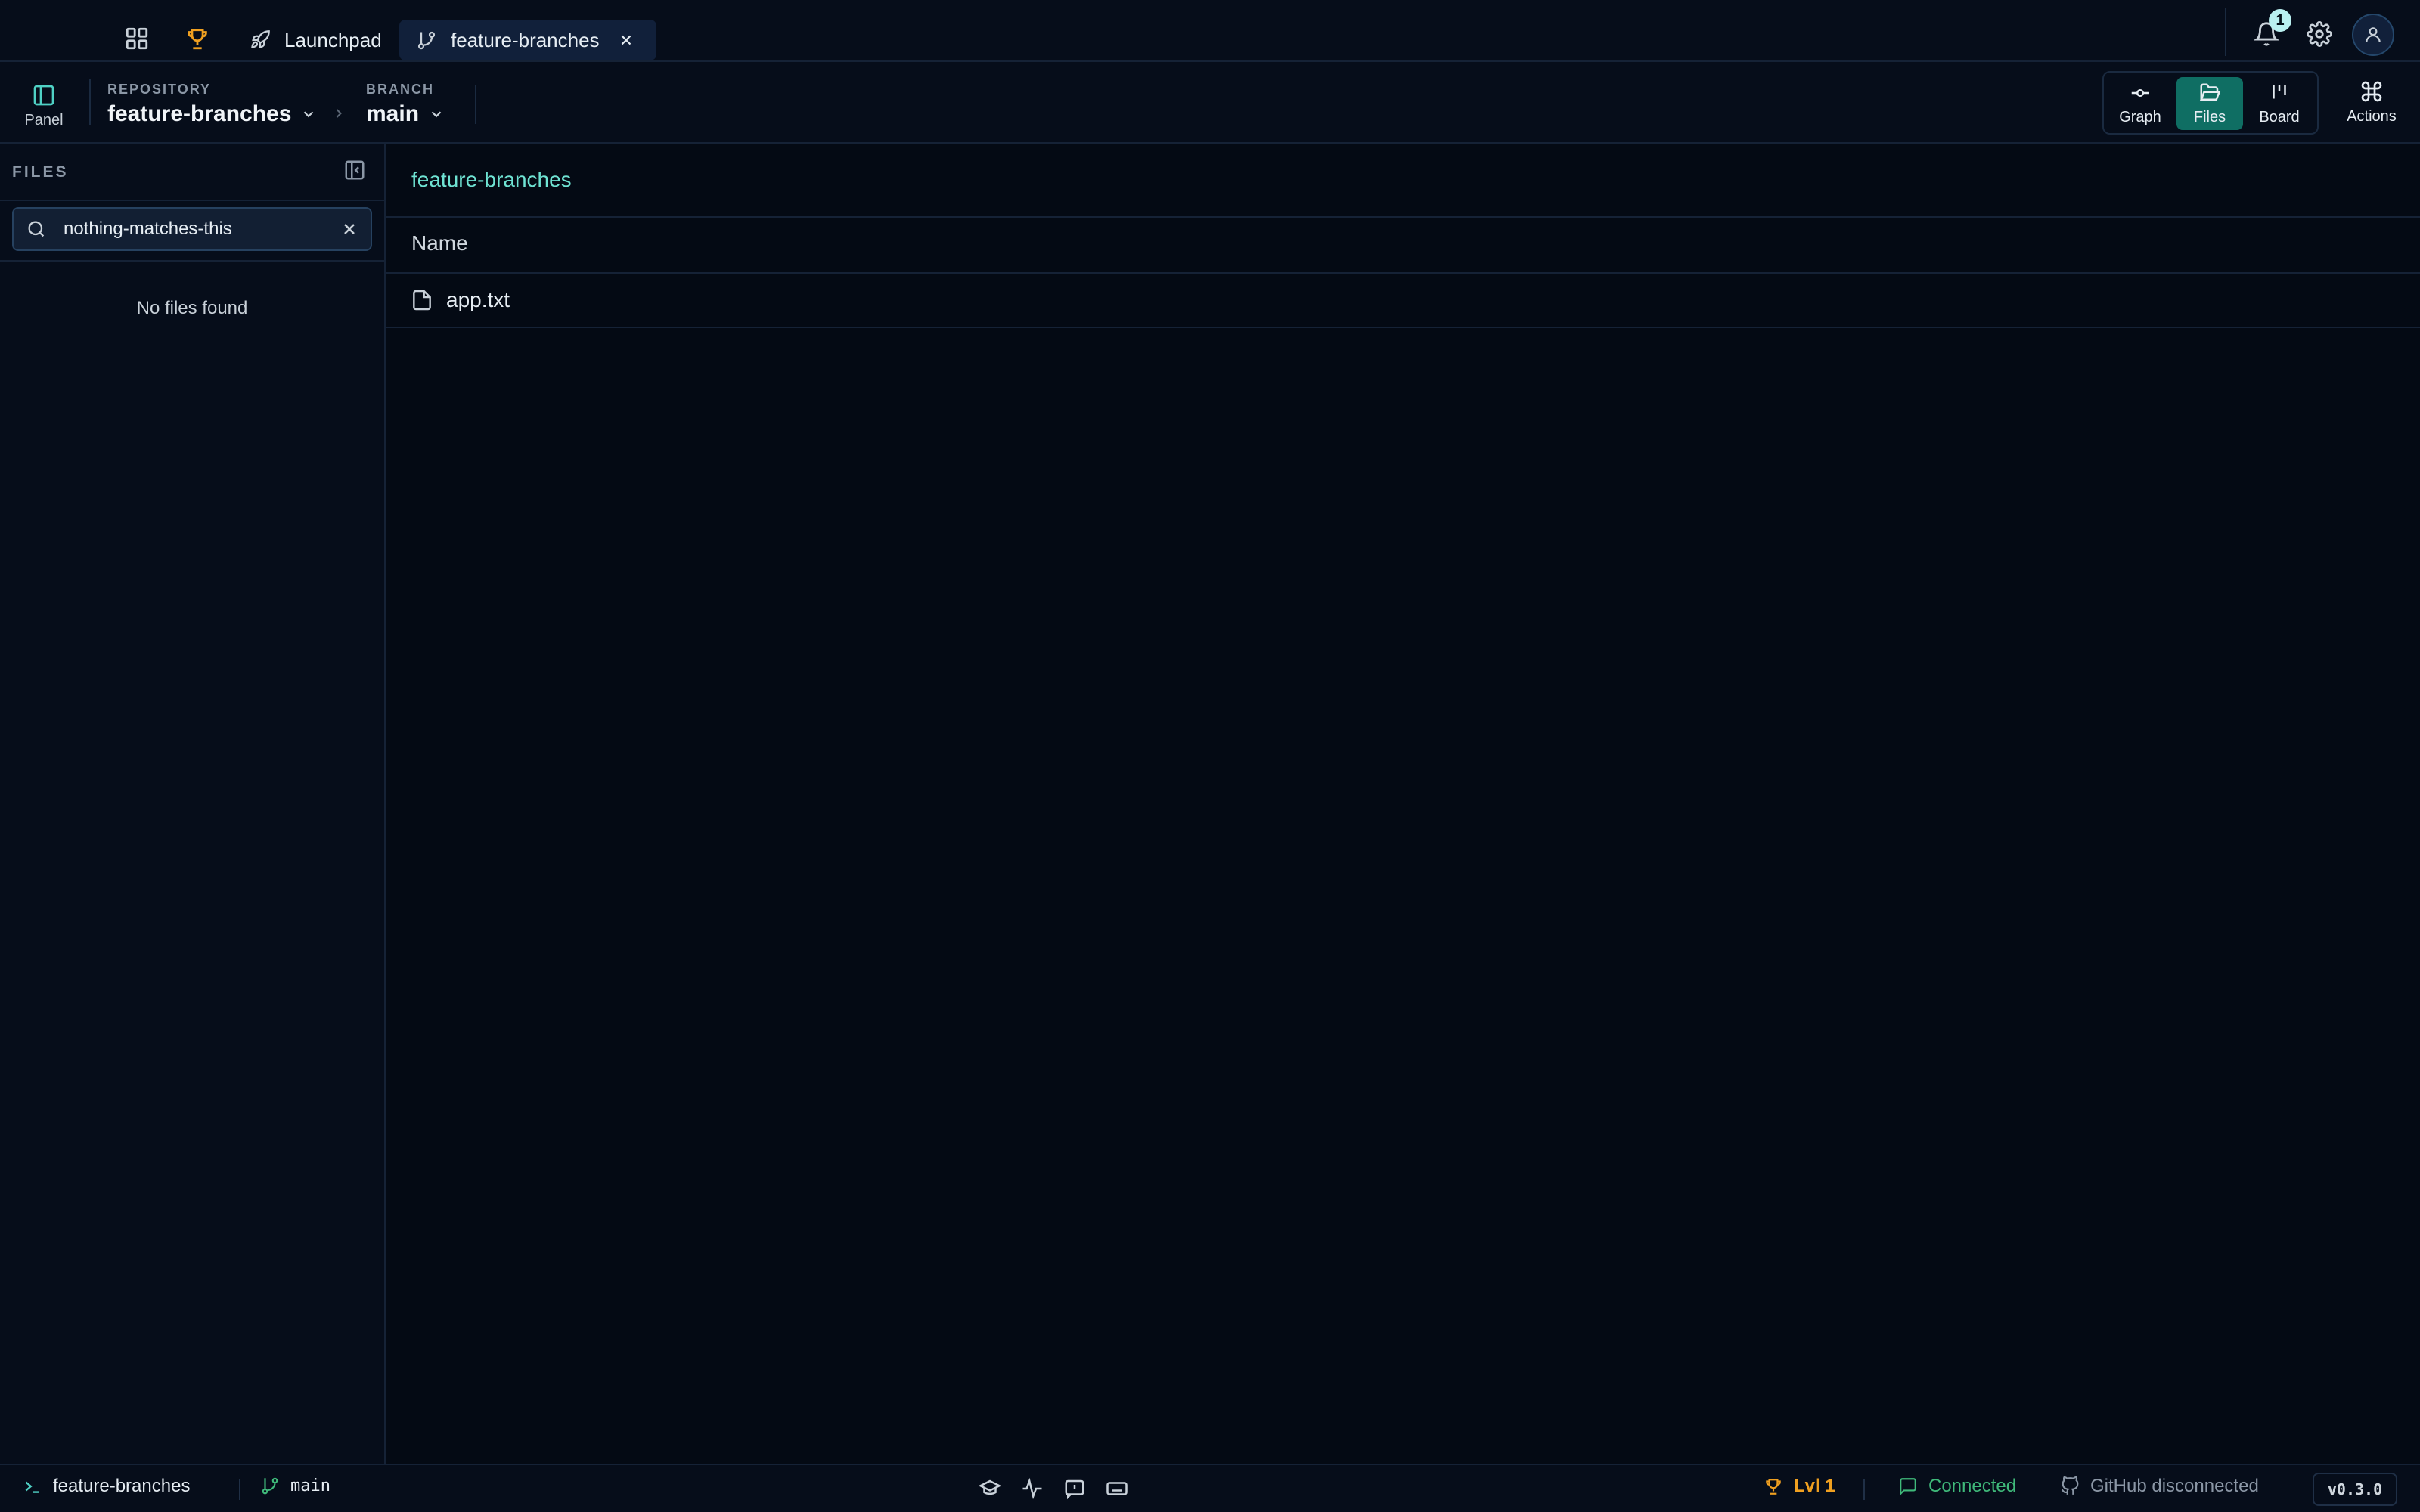 The image size is (2420, 1512). What do you see at coordinates (333, 40) in the screenshot?
I see `tab-launchpad-label: Launchpad` at bounding box center [333, 40].